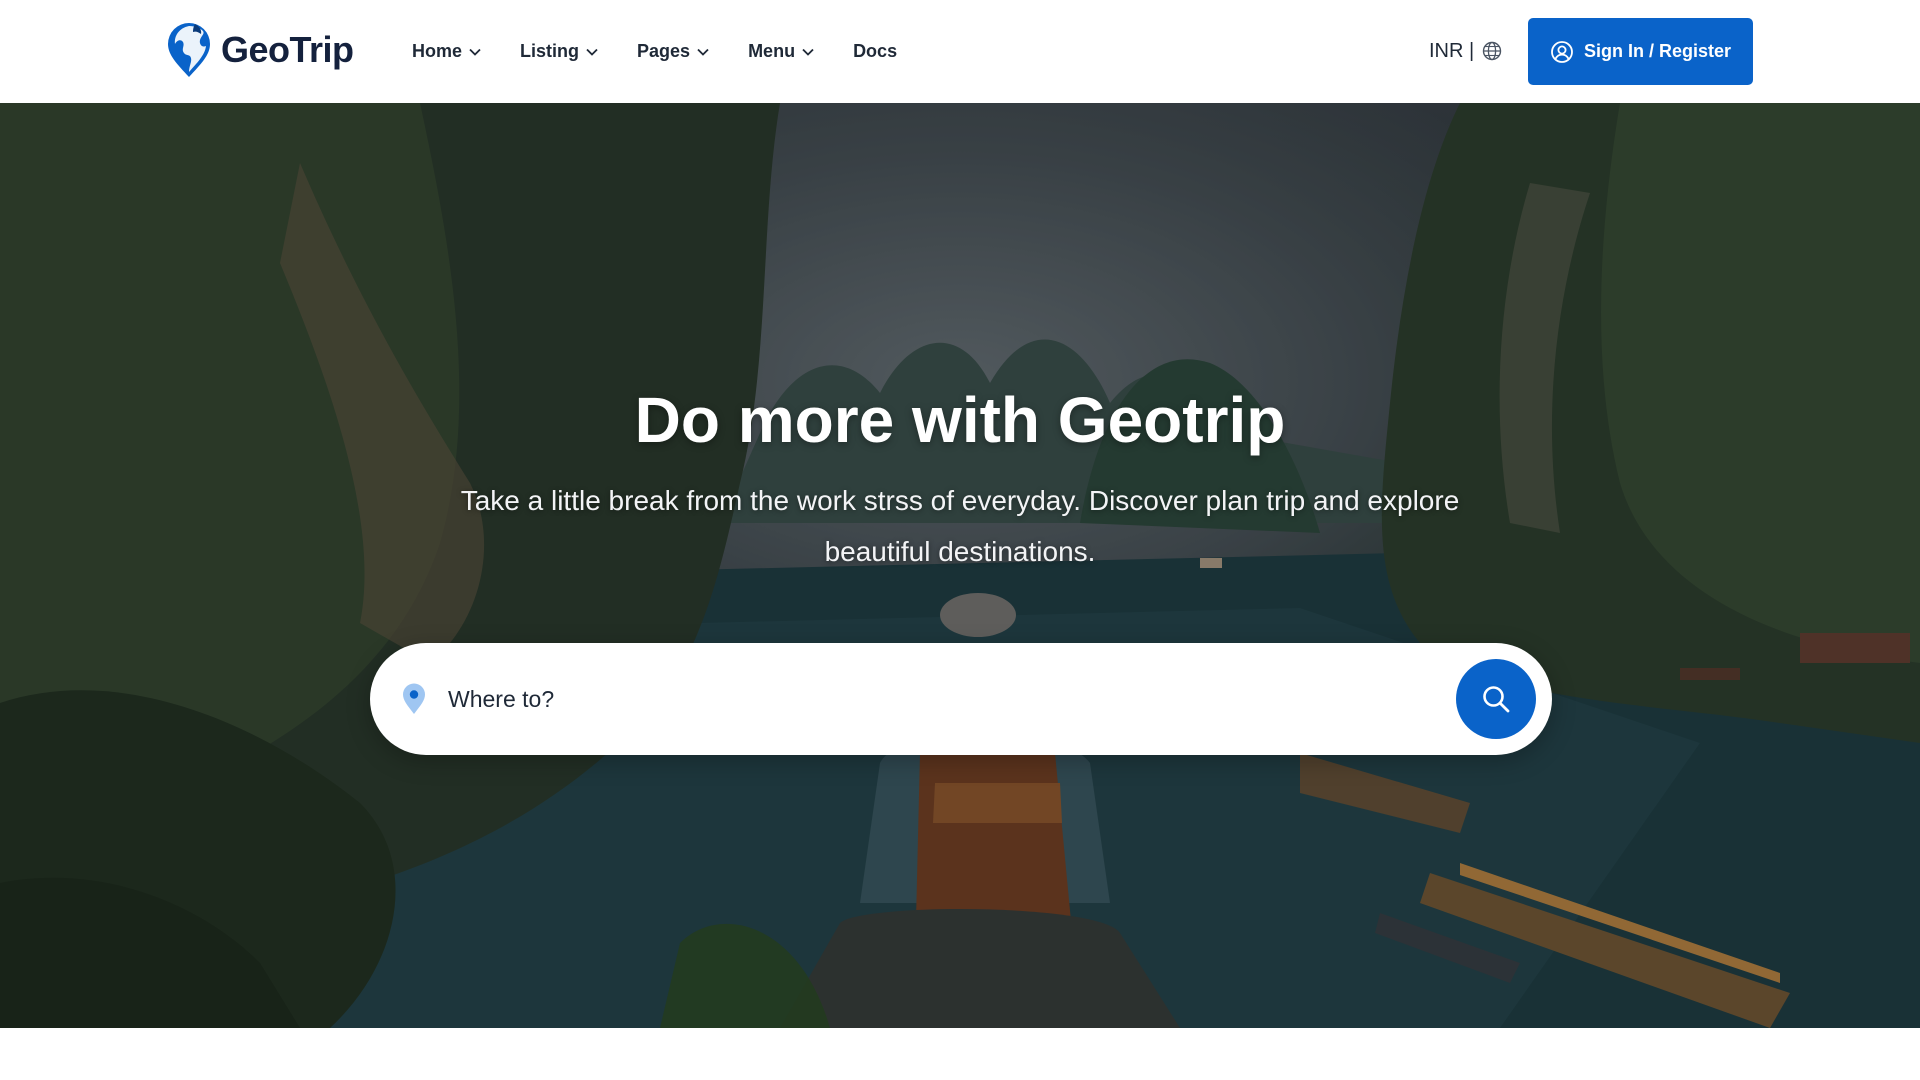  Describe the element at coordinates (1452, 50) in the screenshot. I see `currency-label: INR |` at that location.